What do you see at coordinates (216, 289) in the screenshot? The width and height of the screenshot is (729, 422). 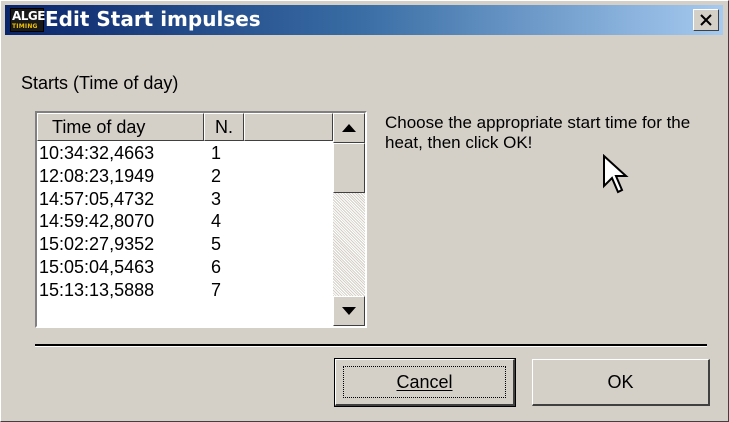 I see `number-cell: 7` at bounding box center [216, 289].